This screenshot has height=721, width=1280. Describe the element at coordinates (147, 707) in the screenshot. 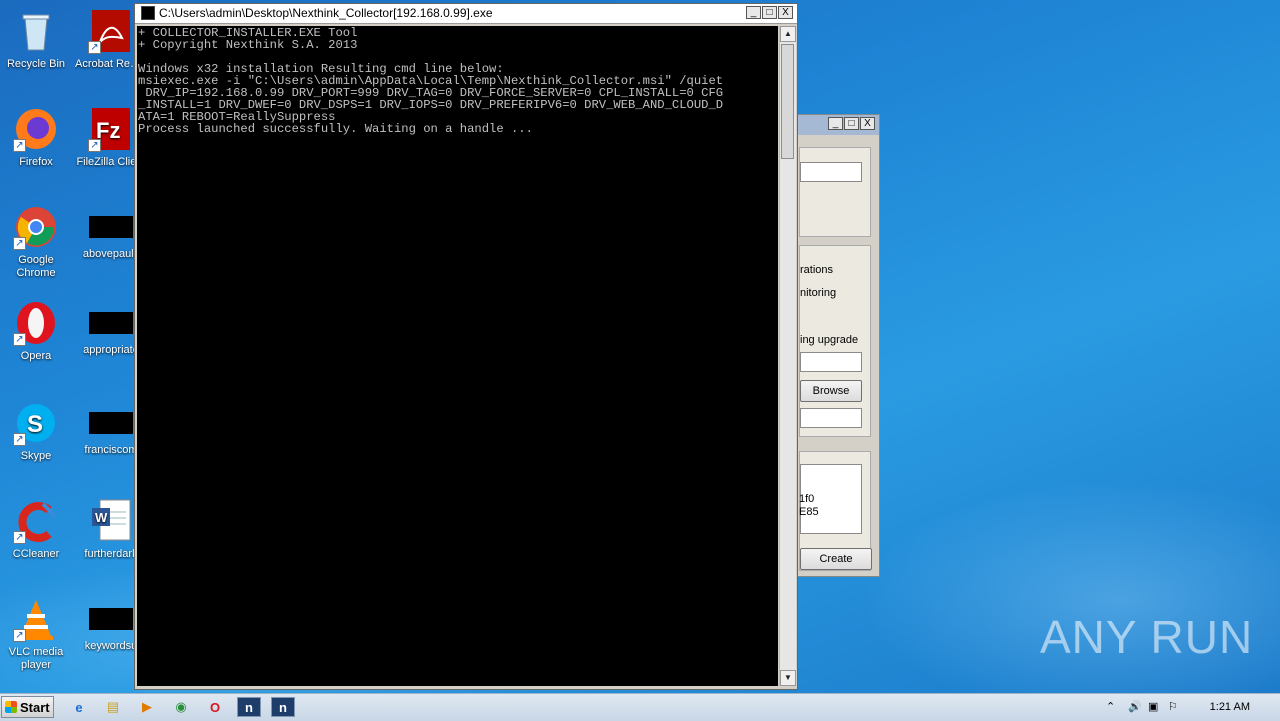

I see `media-player-icon: ▶` at that location.